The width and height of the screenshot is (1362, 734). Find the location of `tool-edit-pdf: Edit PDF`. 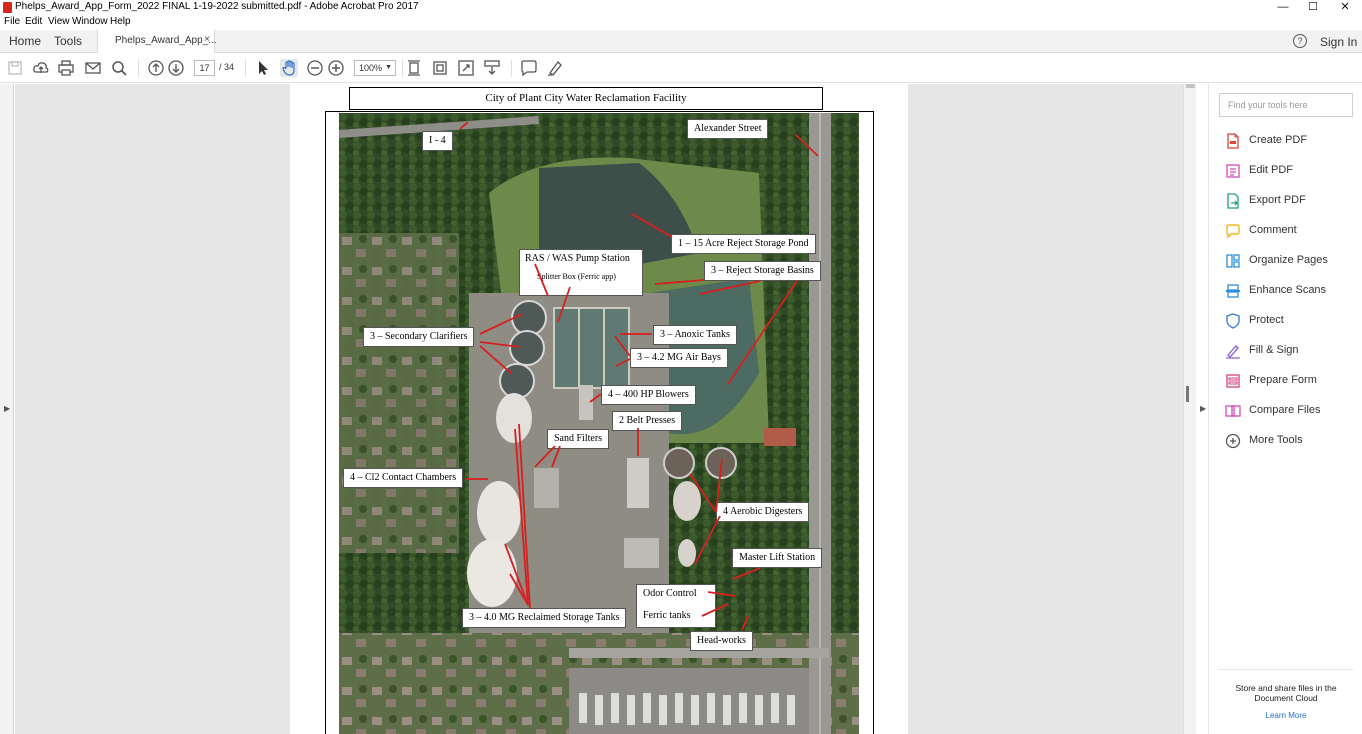

tool-edit-pdf: Edit PDF is located at coordinates (1290, 171).